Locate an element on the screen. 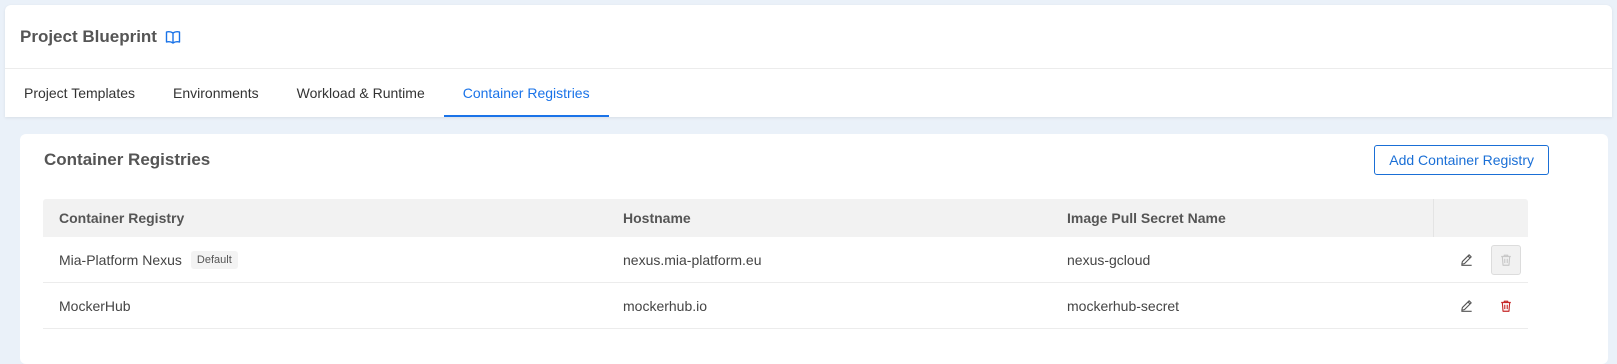 The image size is (1617, 364). delete-button is located at coordinates (1506, 306).